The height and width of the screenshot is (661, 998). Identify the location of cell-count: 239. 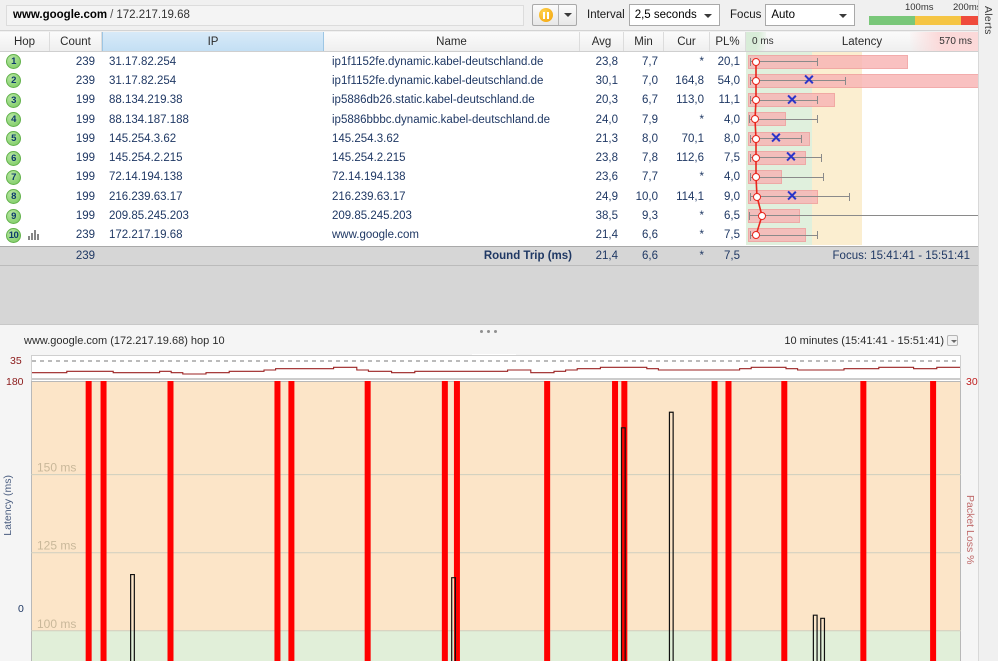
(85, 235).